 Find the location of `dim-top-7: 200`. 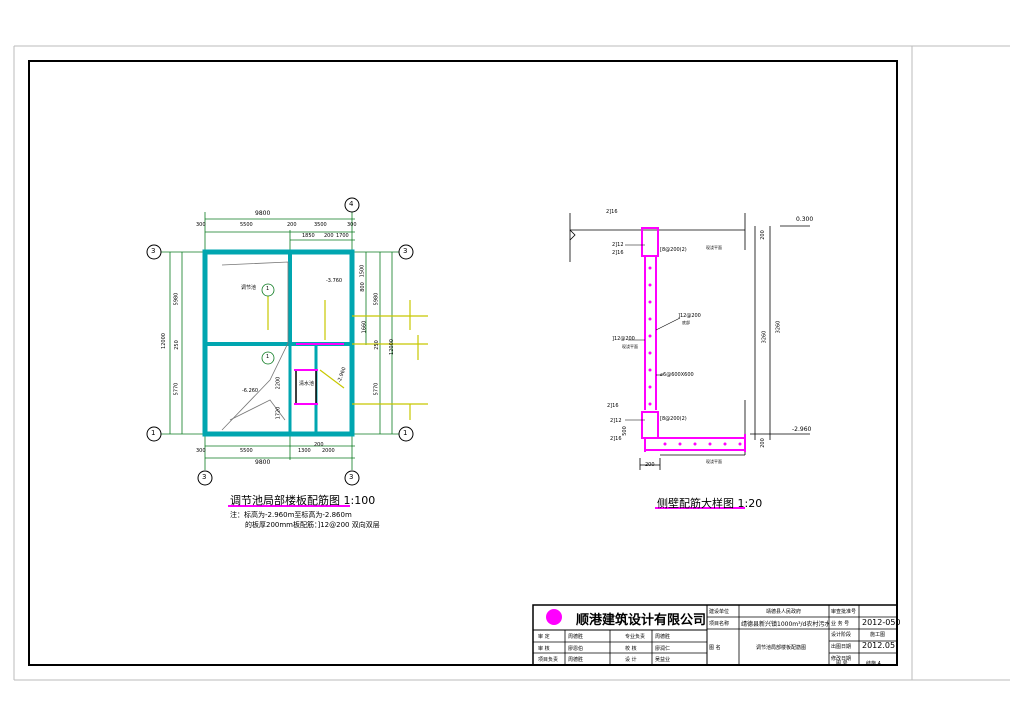

dim-top-7: 200 is located at coordinates (329, 236).